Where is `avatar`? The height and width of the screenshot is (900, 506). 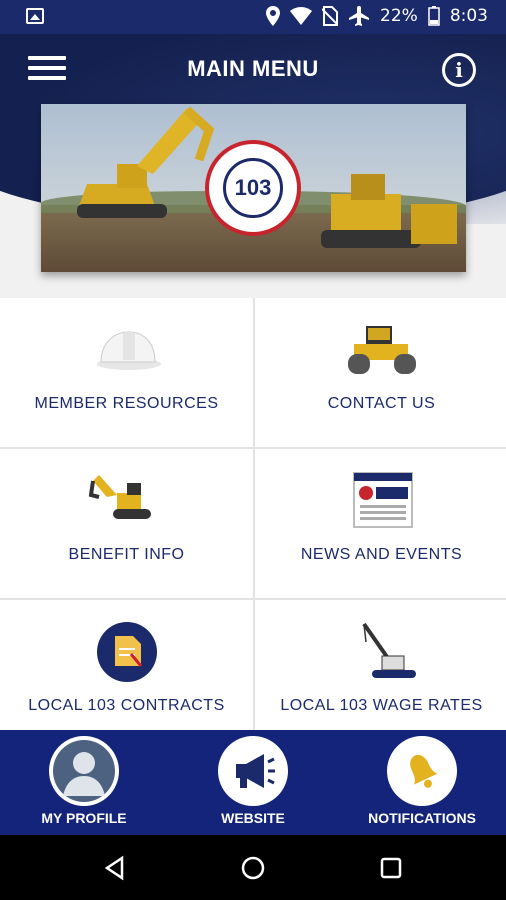
avatar is located at coordinates (84, 771).